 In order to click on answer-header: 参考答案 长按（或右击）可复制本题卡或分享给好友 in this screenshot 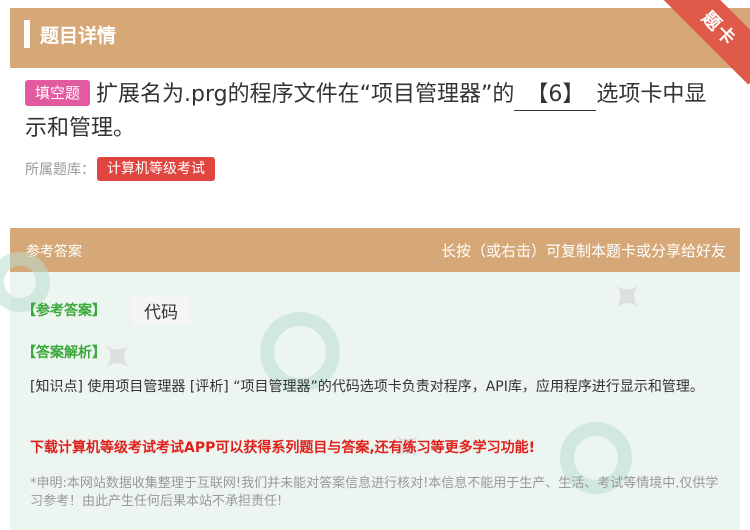, I will do `click(375, 250)`.